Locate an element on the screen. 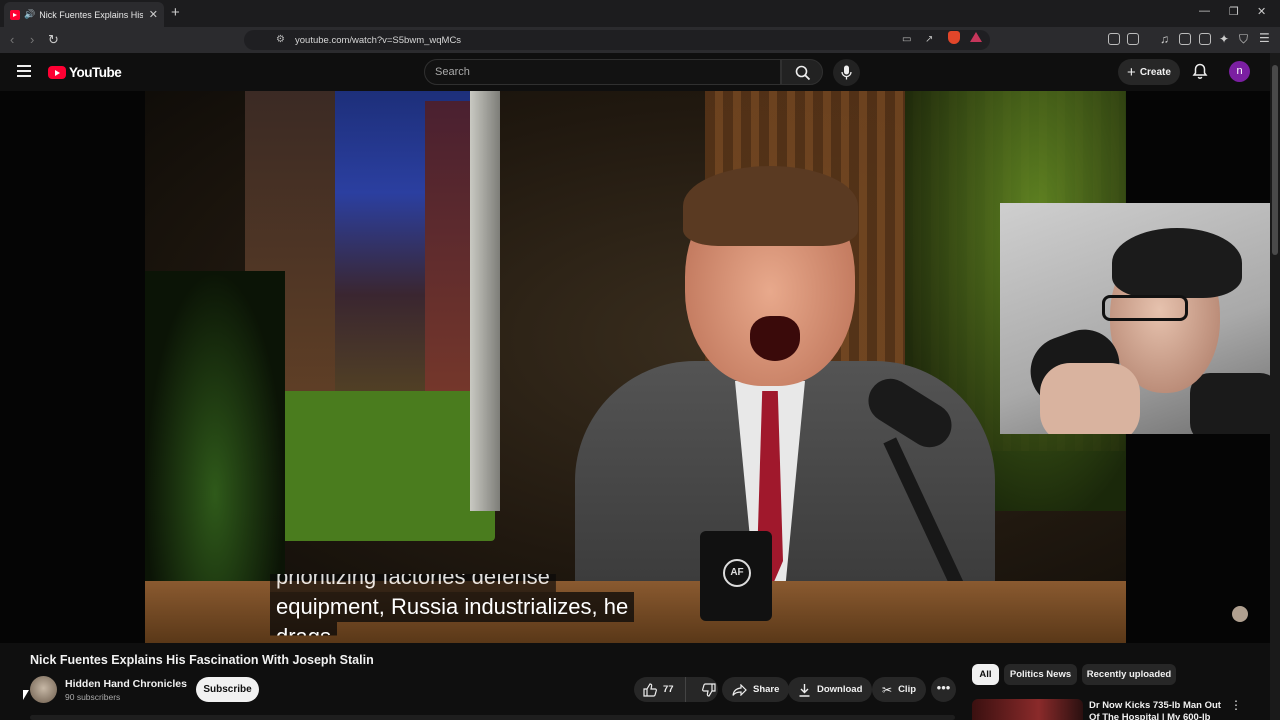  window-close-icon: ✕ is located at coordinates (1261, 11).